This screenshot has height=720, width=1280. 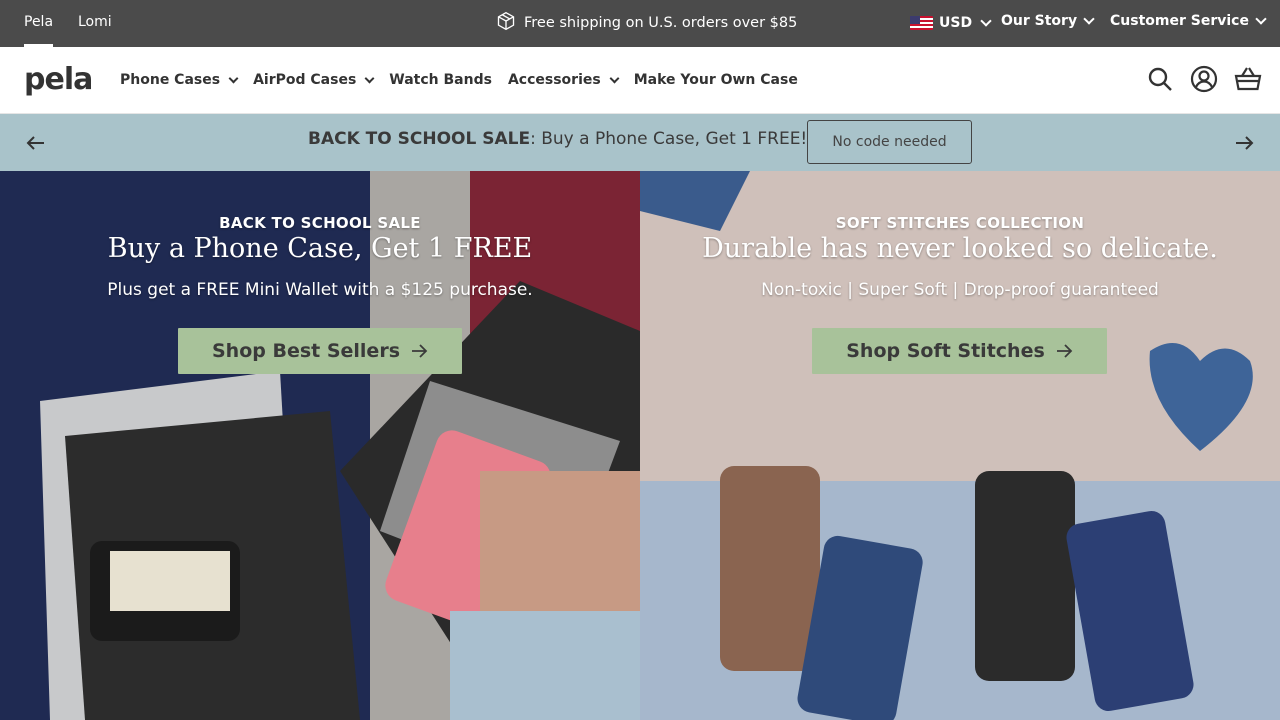 What do you see at coordinates (960, 223) in the screenshot?
I see `hero-eyebrow: SOFT STITCHES COLLECTION` at bounding box center [960, 223].